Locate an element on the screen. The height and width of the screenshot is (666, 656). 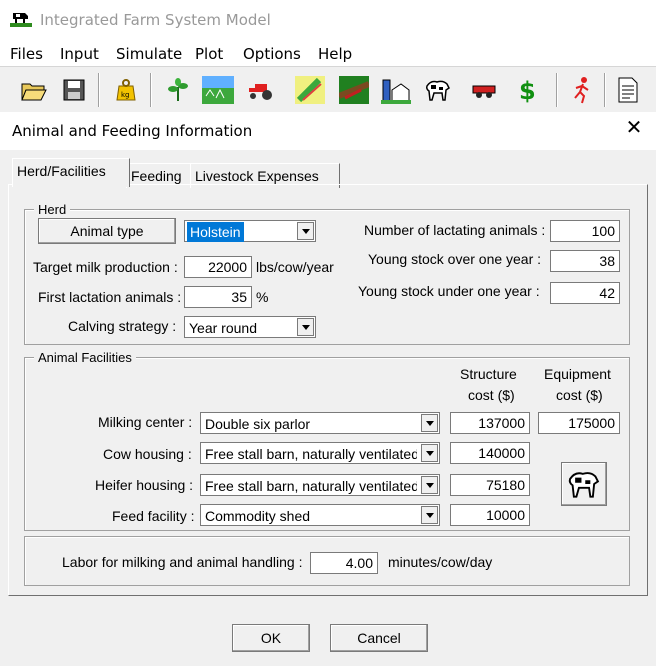
close-icon: ✕ is located at coordinates (634, 128).